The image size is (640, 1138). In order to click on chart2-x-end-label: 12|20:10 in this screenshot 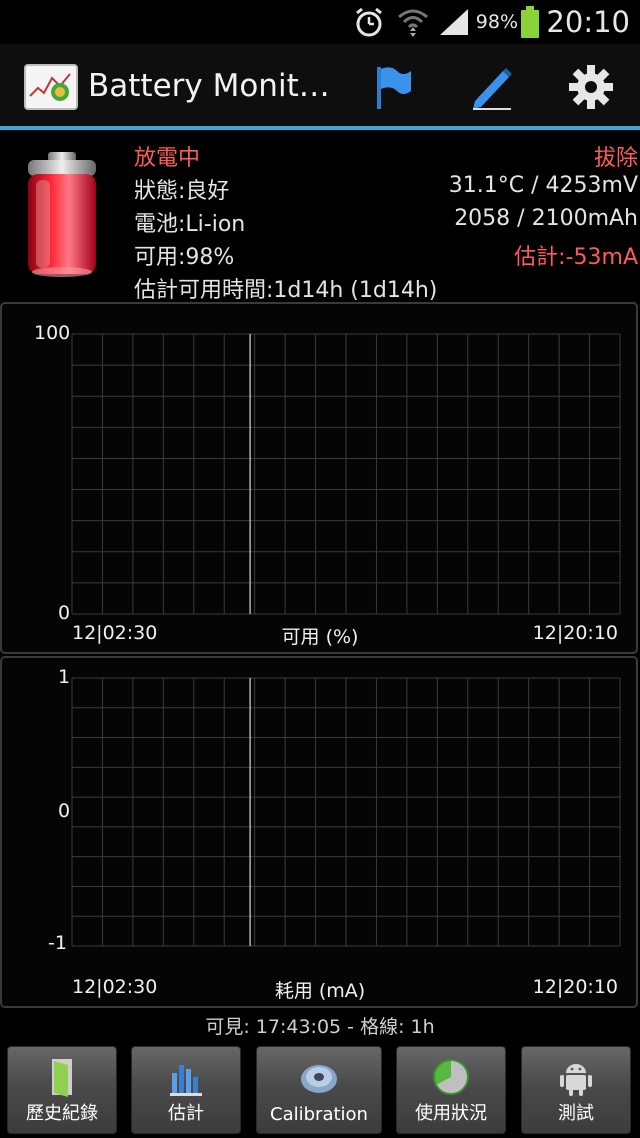, I will do `click(575, 987)`.